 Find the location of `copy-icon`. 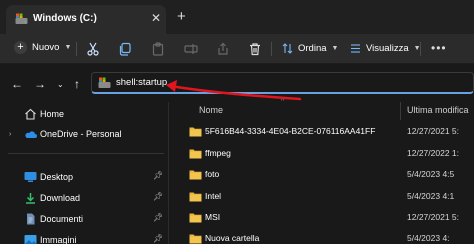

copy-icon is located at coordinates (125, 49).